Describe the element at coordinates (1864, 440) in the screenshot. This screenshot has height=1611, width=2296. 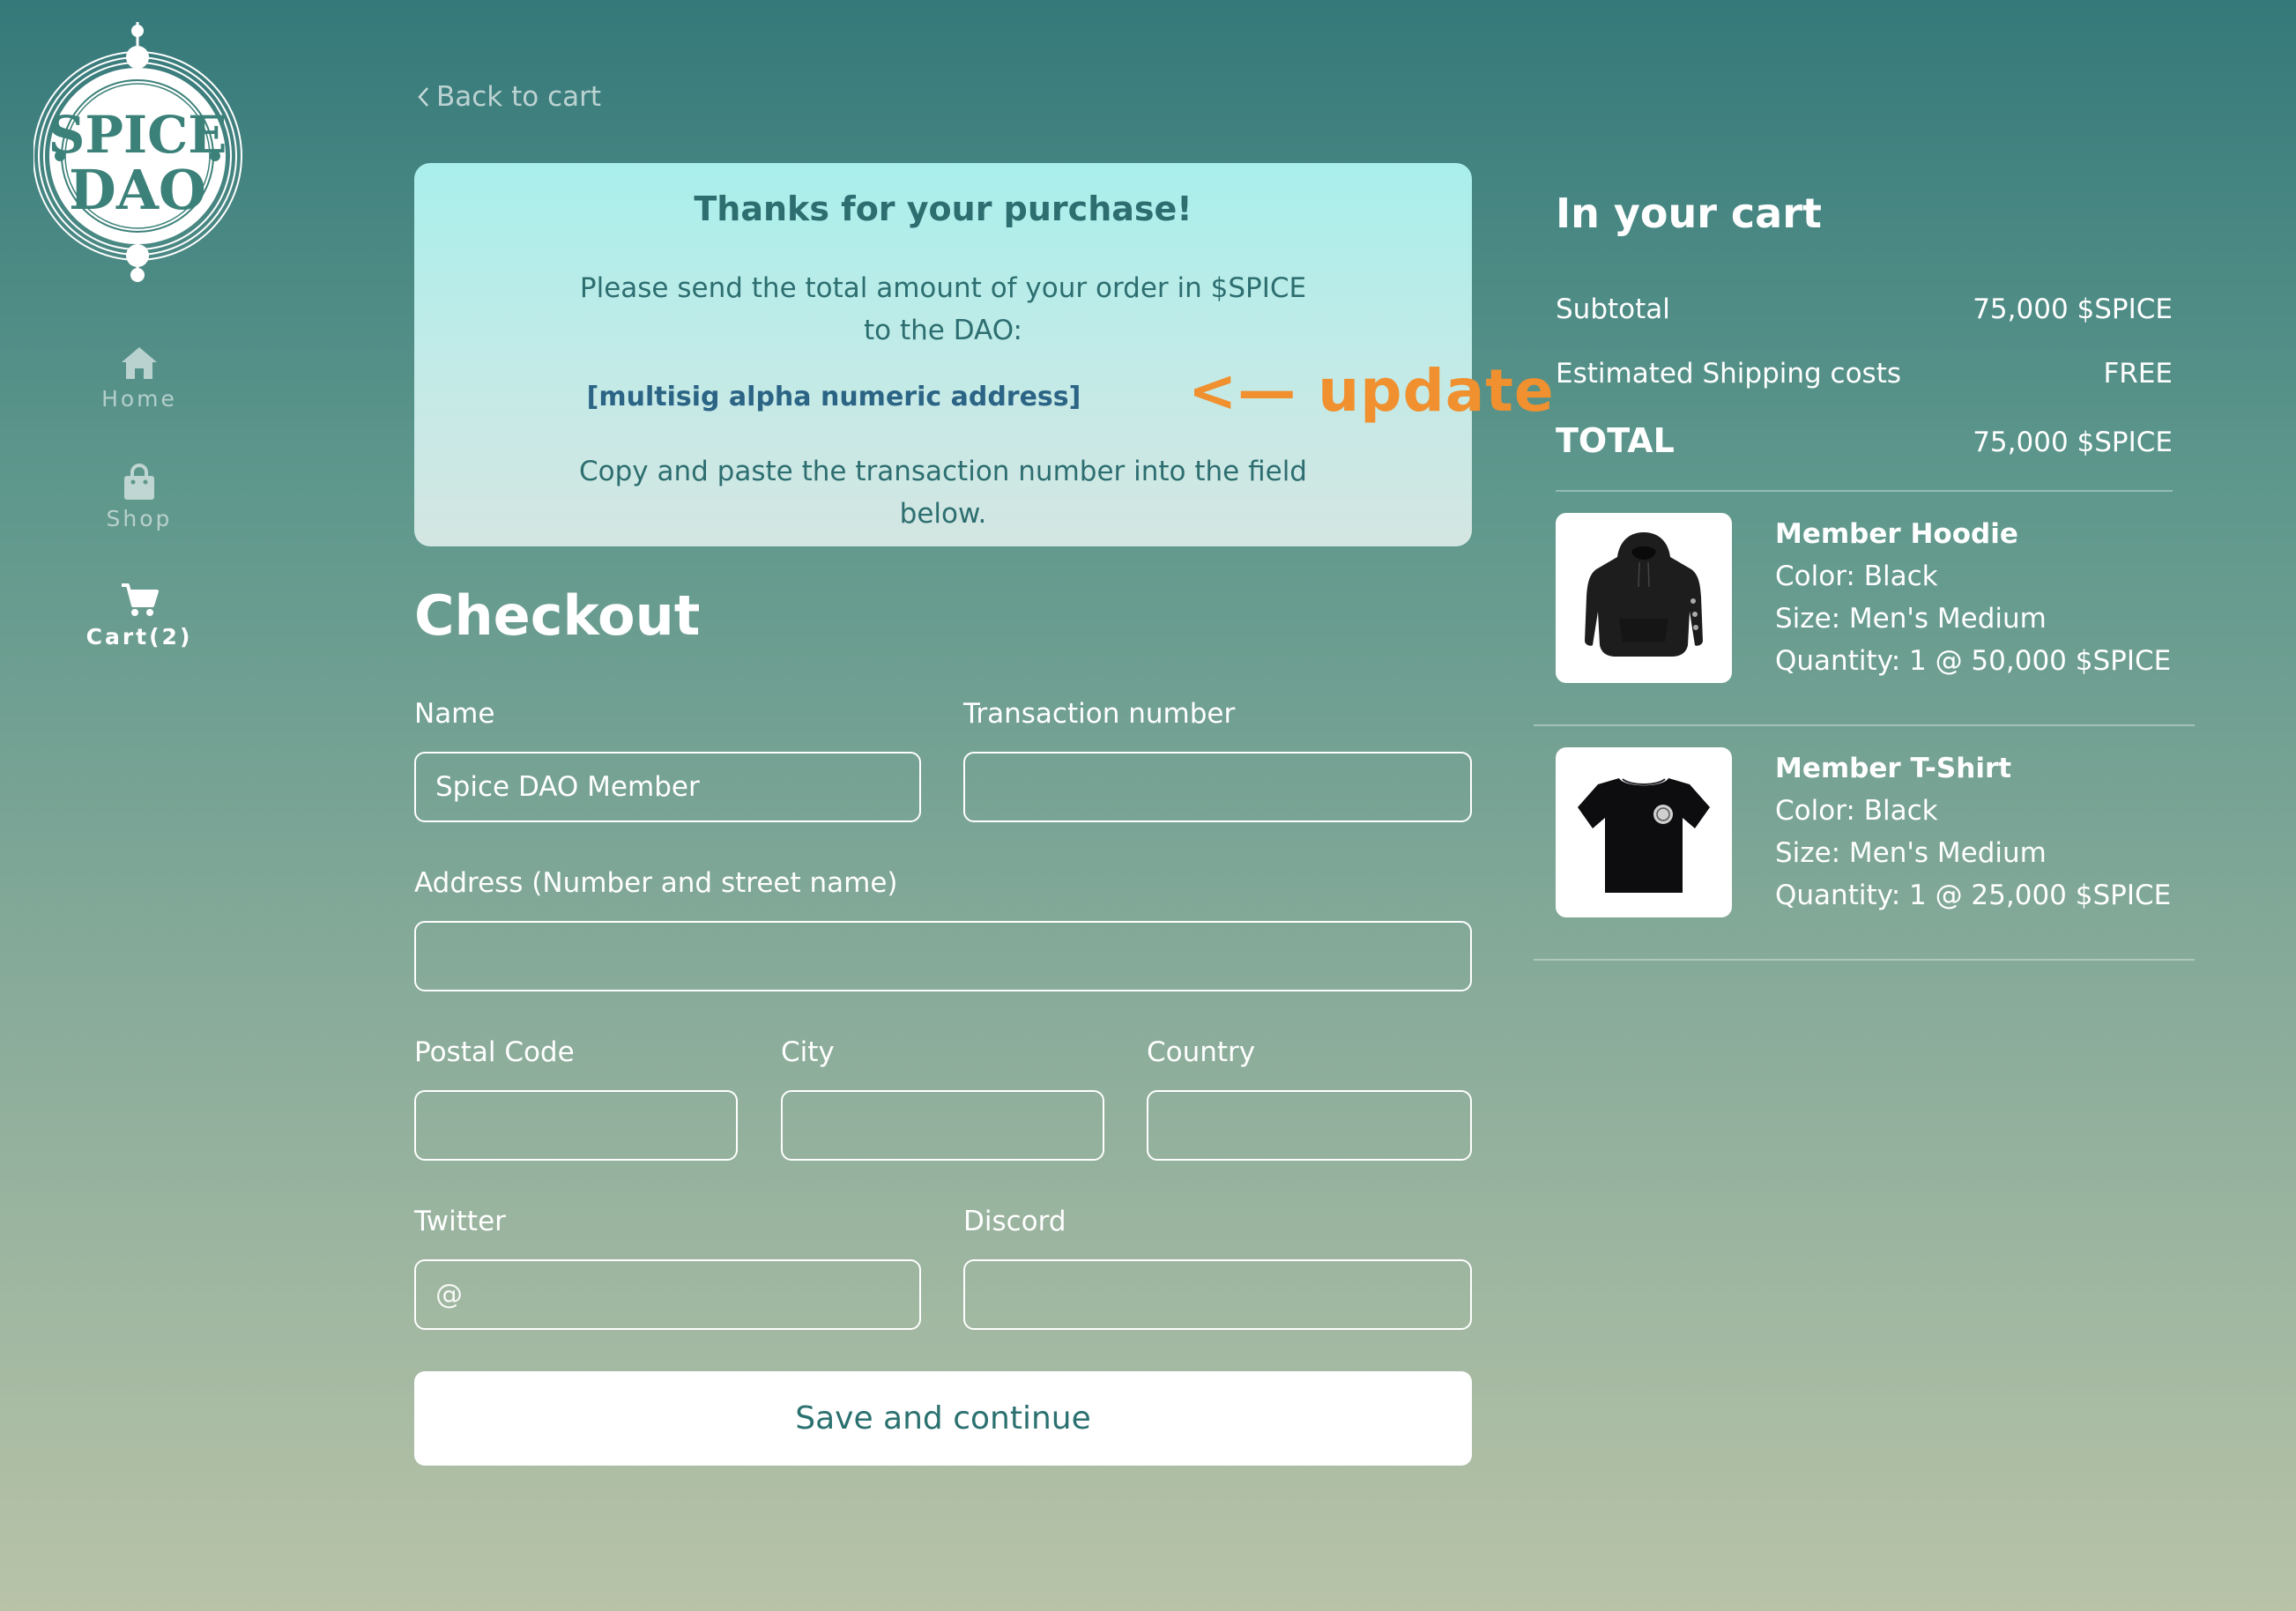
I see `total-row: TOTAL 75,000 $SPICE` at that location.